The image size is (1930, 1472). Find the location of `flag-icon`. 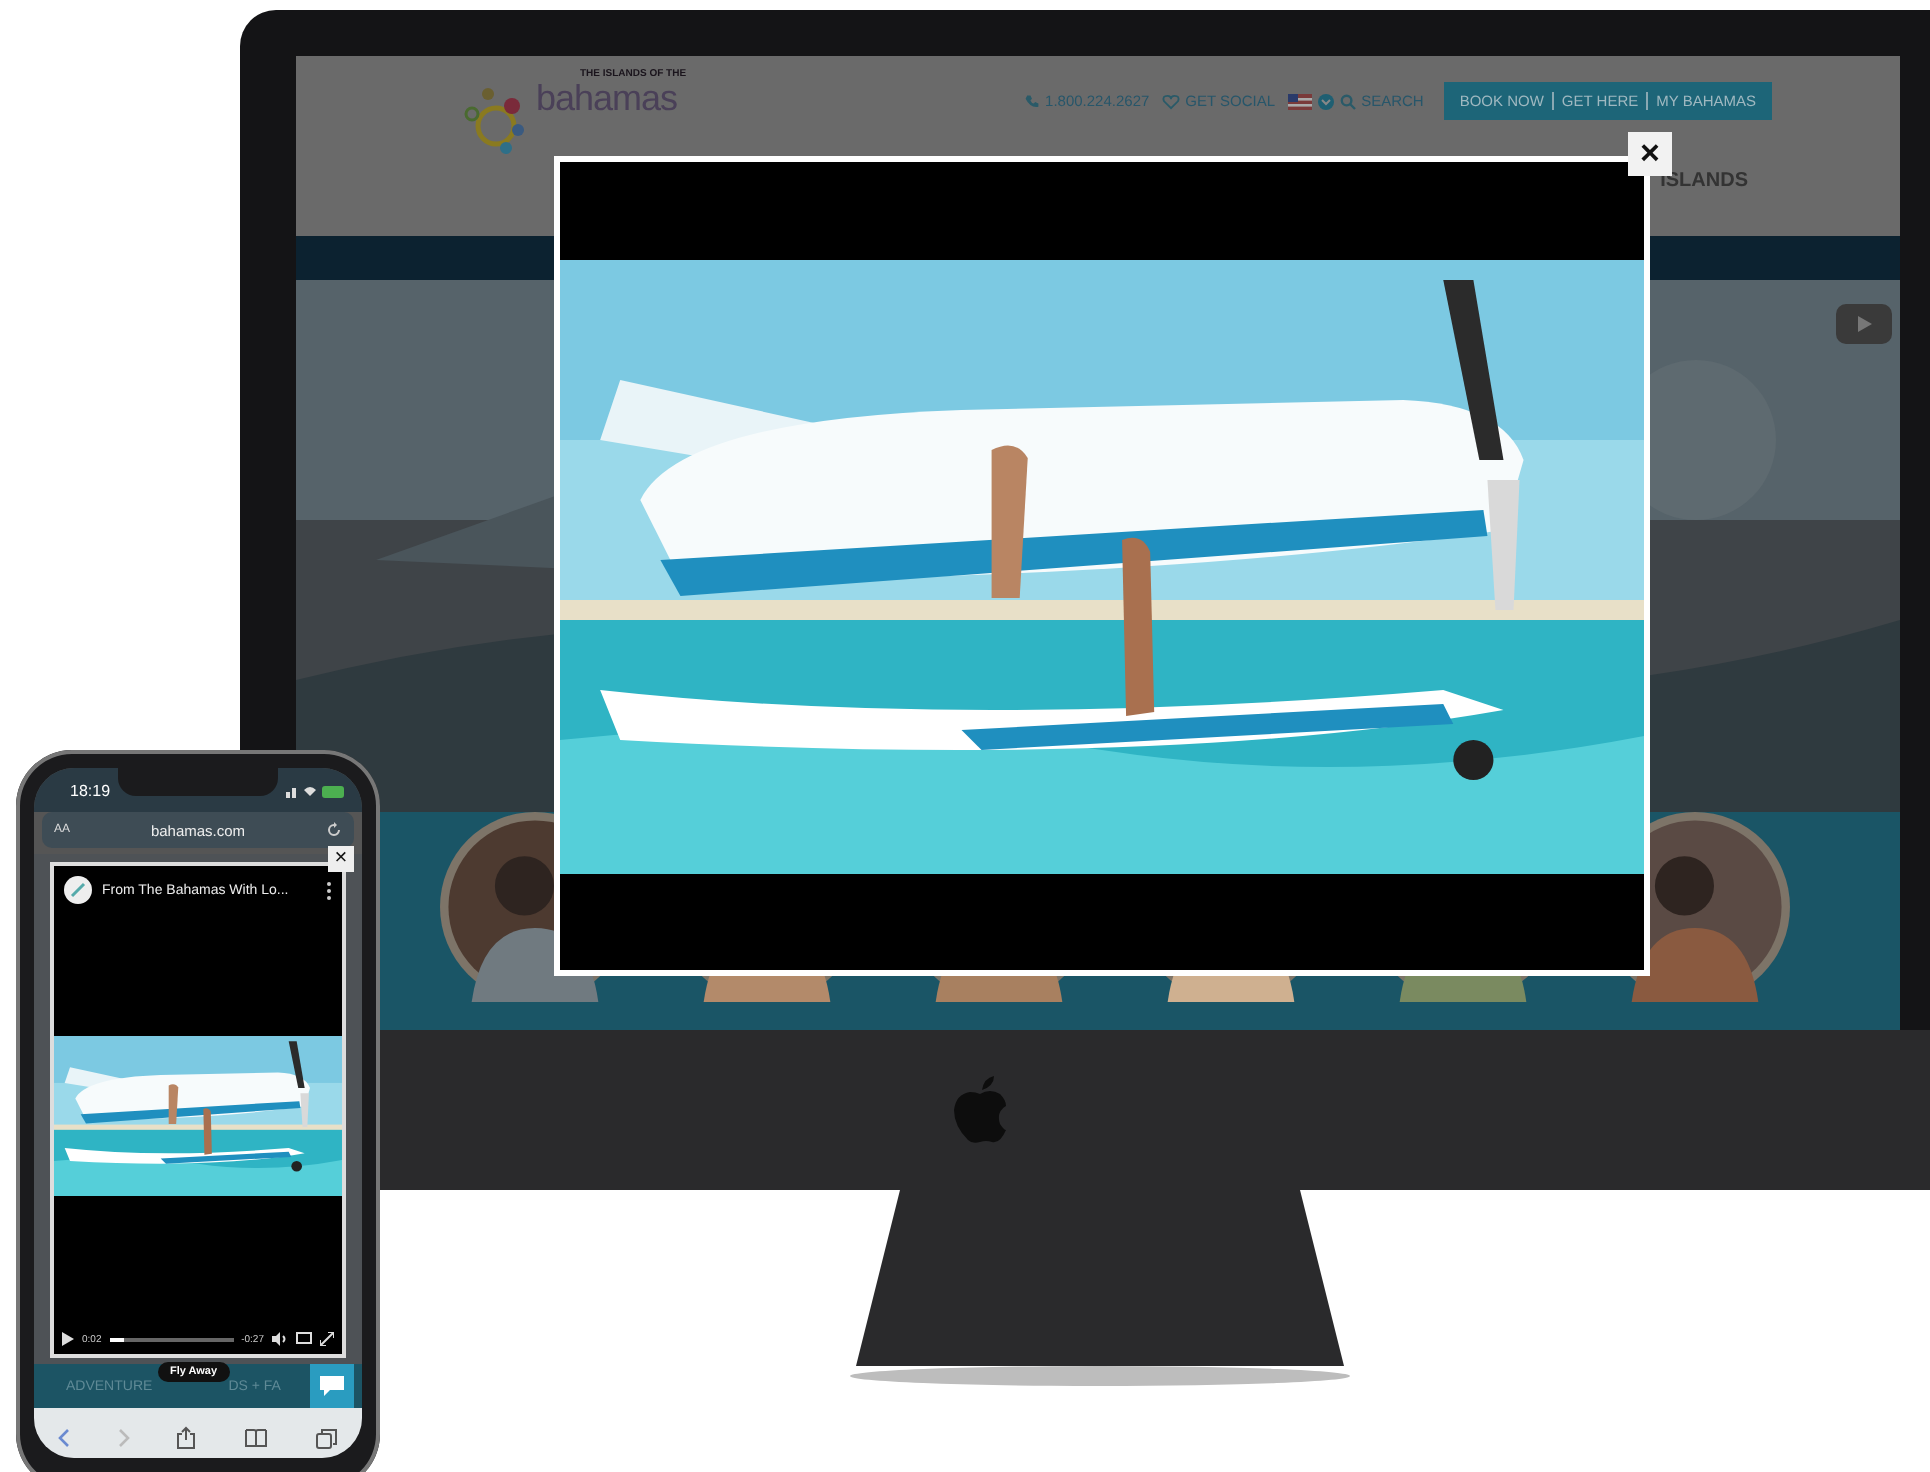

flag-icon is located at coordinates (1299, 101).